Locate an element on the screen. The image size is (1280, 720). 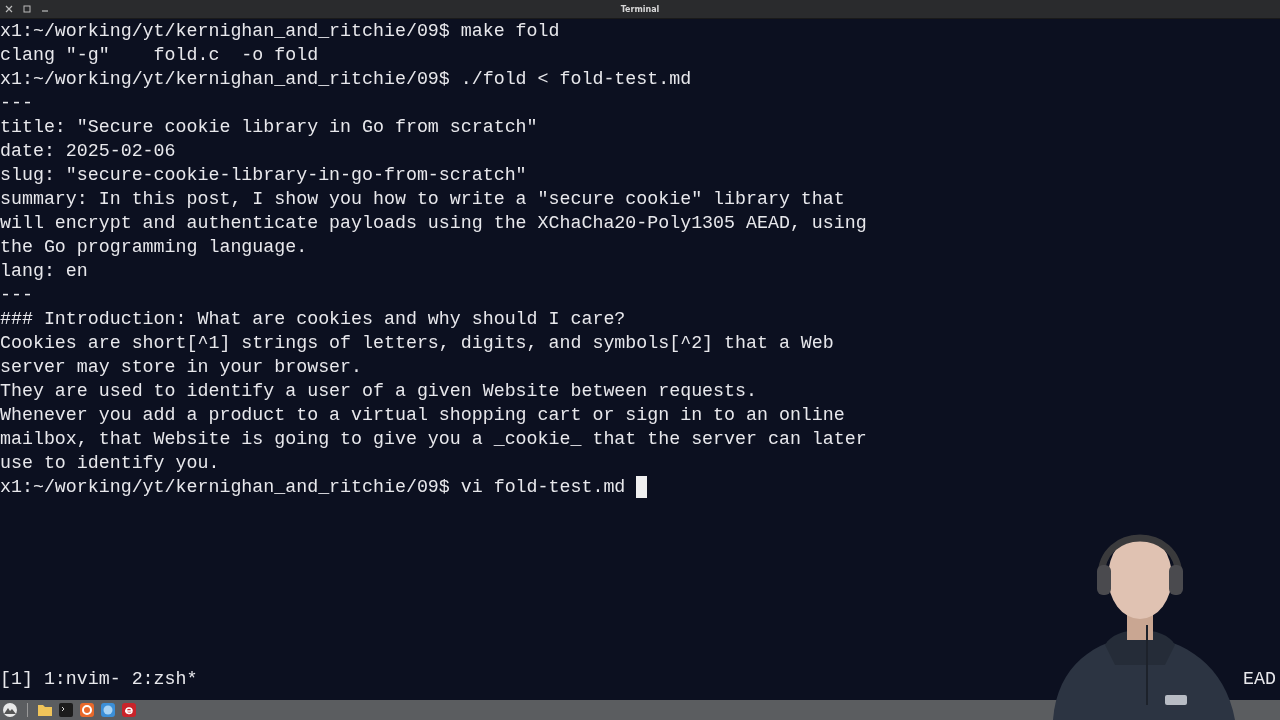
window-title: Terminal is located at coordinates (640, 9).